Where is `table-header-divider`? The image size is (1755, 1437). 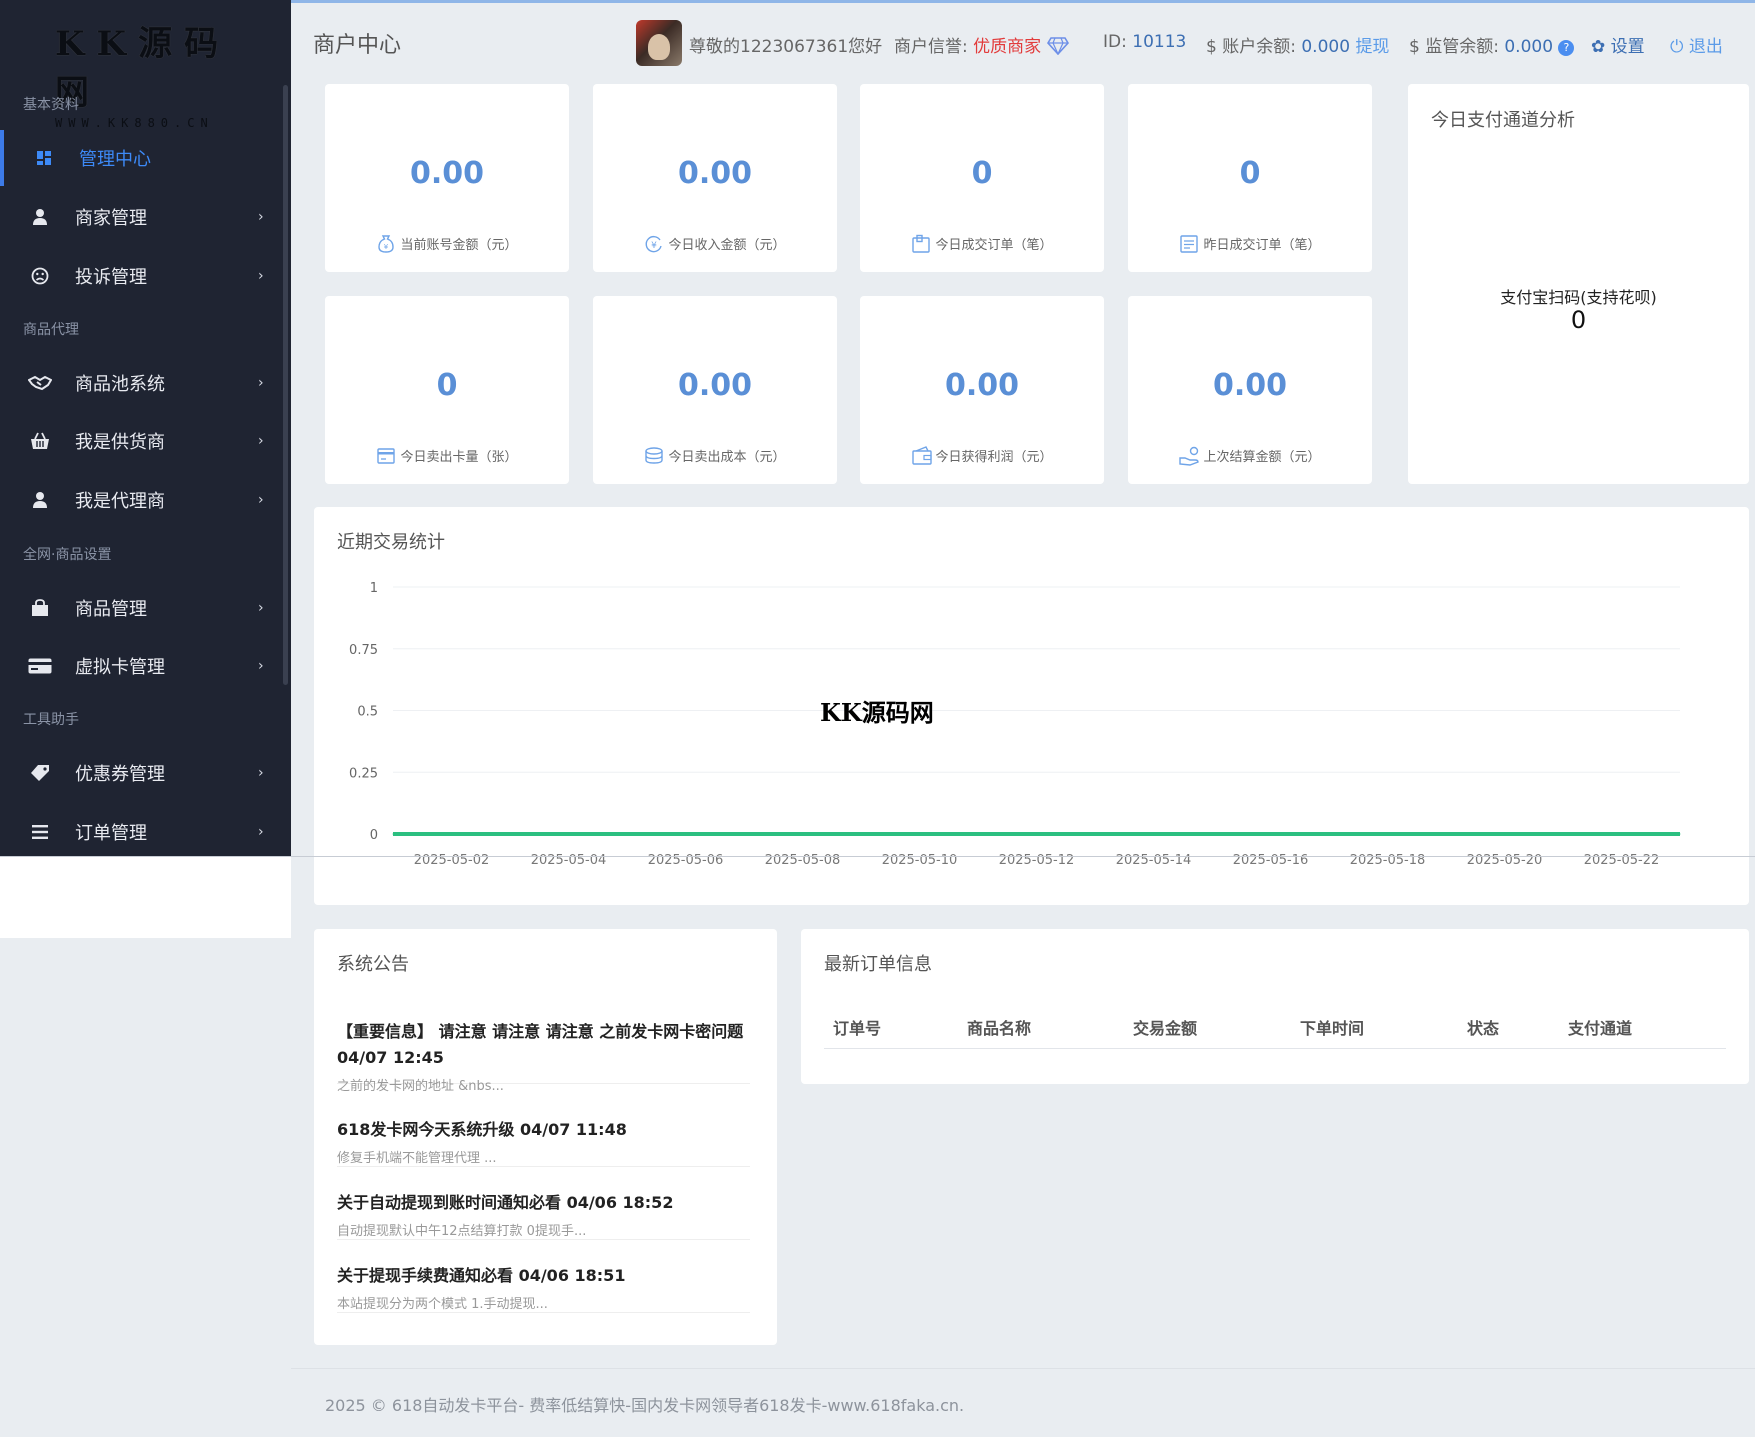 table-header-divider is located at coordinates (1275, 1048).